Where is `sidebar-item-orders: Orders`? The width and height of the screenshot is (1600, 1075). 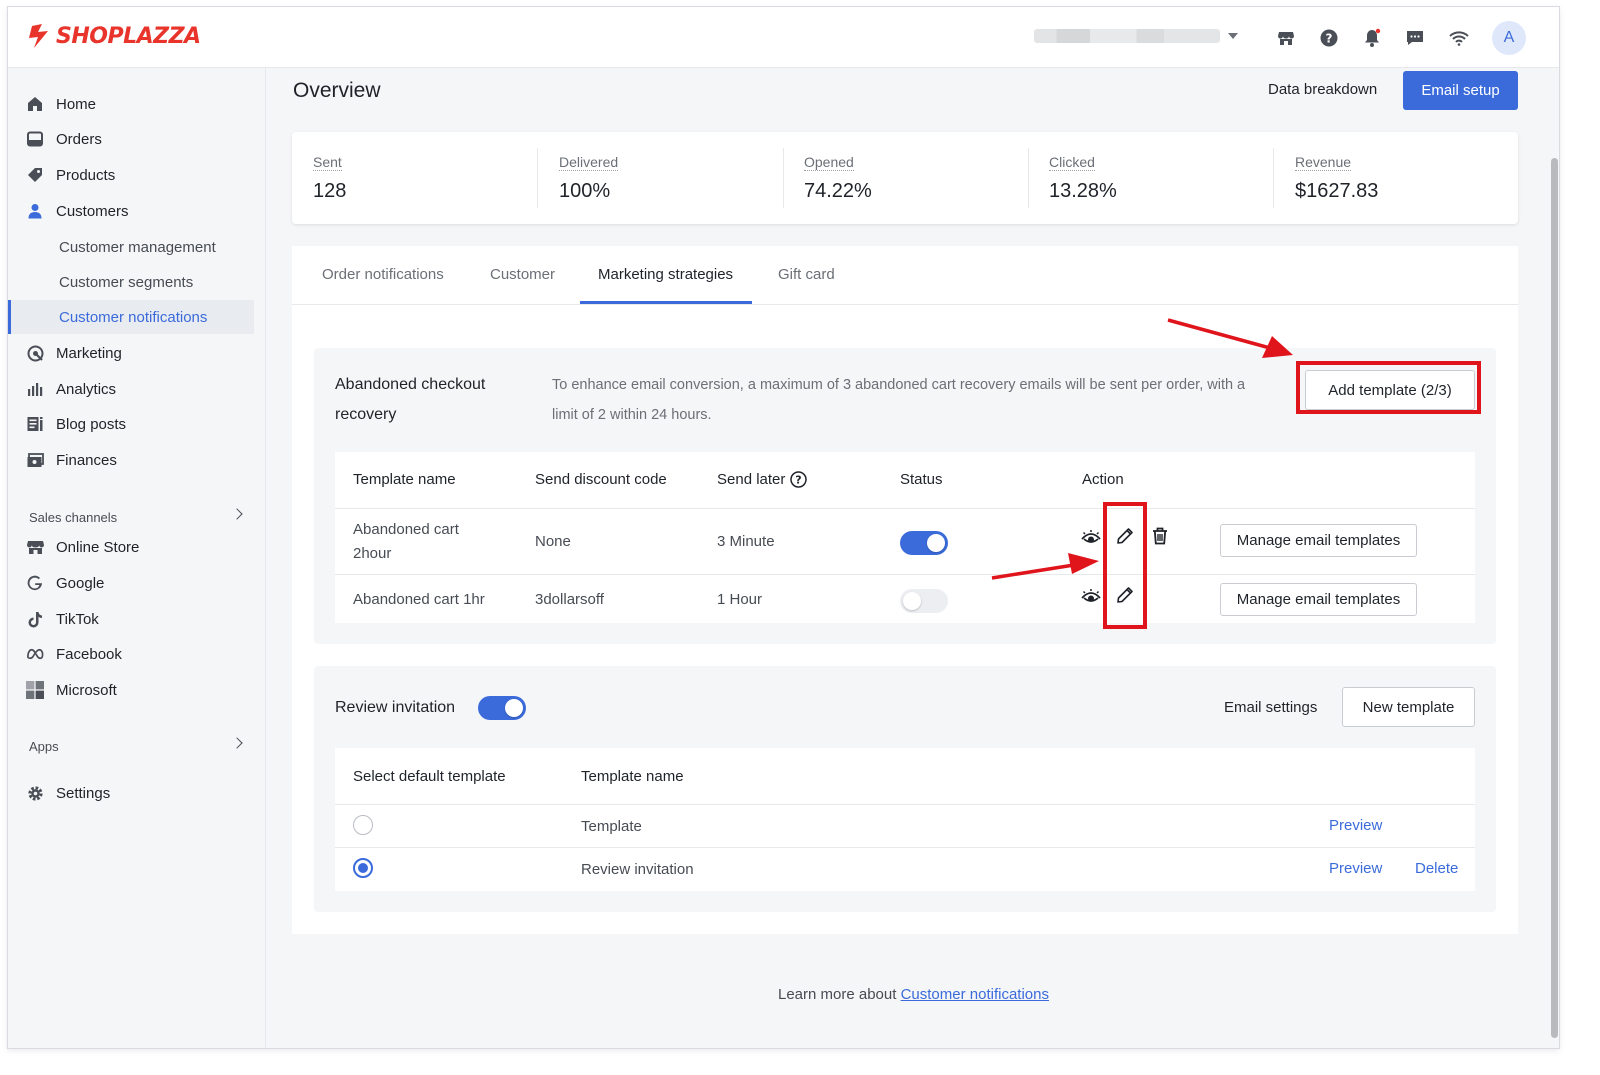 sidebar-item-orders: Orders is located at coordinates (64, 139).